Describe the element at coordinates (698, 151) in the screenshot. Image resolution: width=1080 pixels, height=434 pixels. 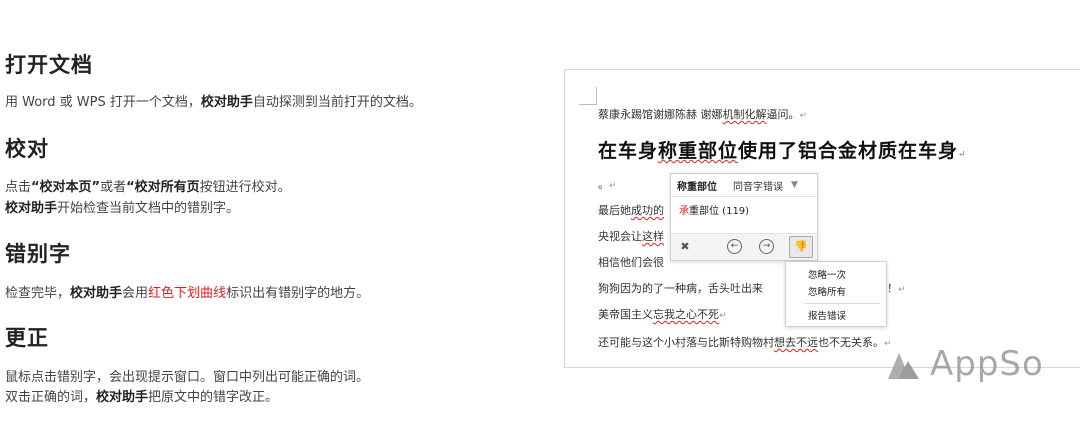
I see `typo-highlight: 称重部位` at that location.